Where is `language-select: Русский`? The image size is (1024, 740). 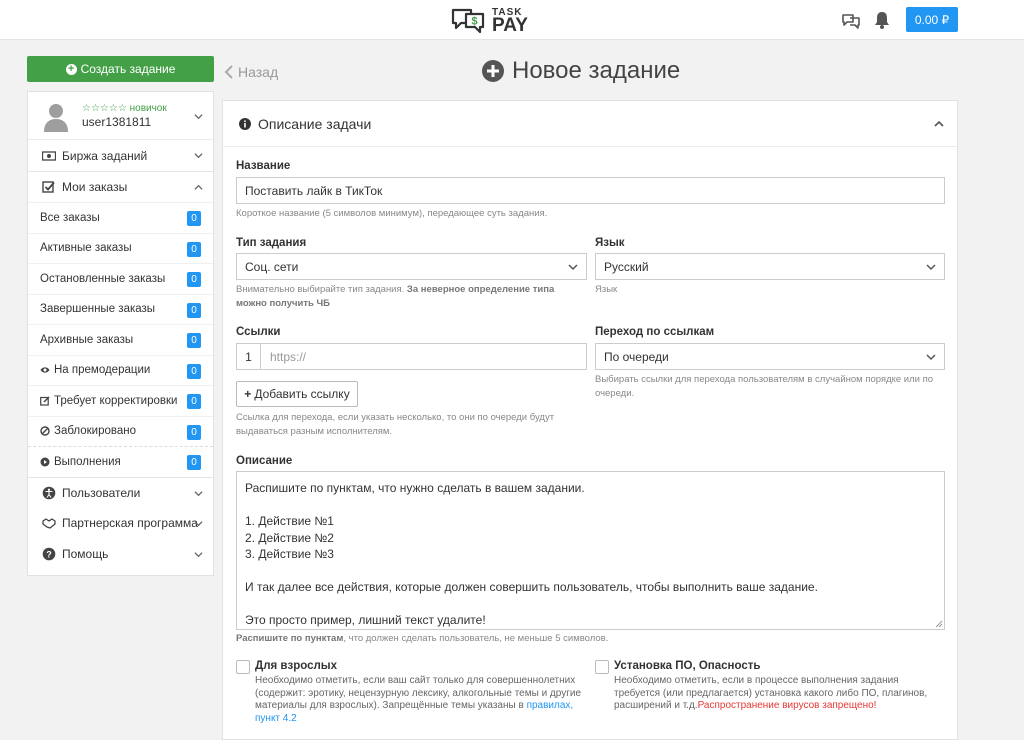 language-select: Русский is located at coordinates (770, 266).